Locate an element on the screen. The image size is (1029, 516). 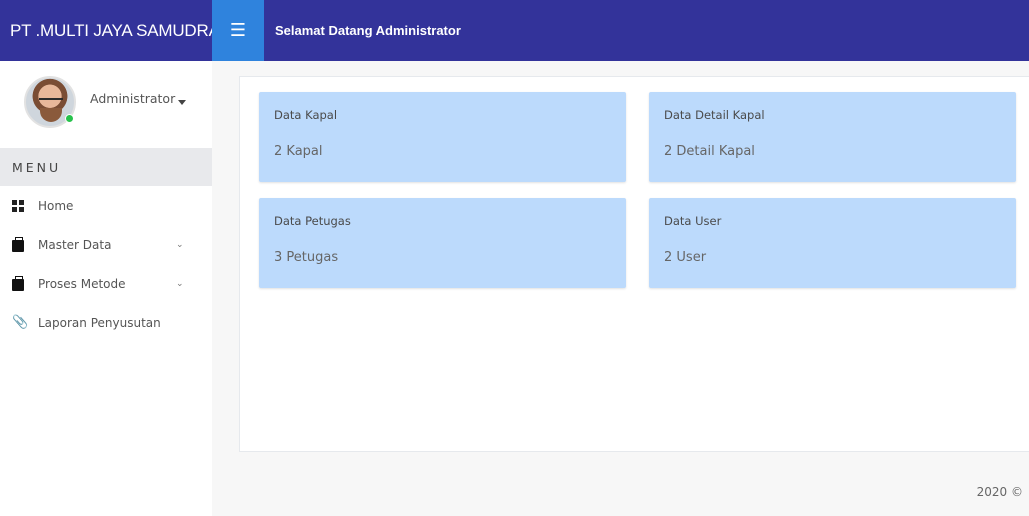
sidebar-item-master-data: Master Data ⌄ is located at coordinates (106, 244).